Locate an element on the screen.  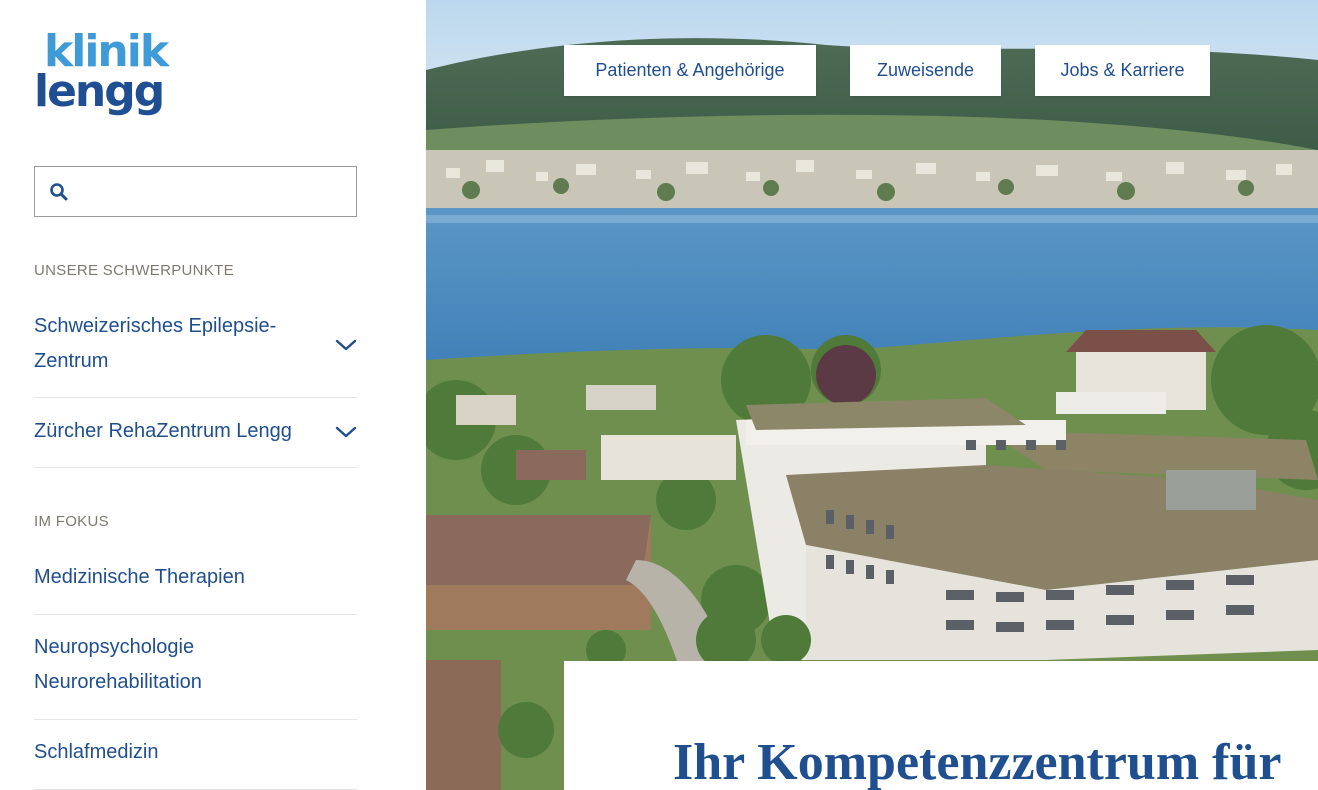
sidebar-item-label: Medizinische Therapien is located at coordinates (139, 577).